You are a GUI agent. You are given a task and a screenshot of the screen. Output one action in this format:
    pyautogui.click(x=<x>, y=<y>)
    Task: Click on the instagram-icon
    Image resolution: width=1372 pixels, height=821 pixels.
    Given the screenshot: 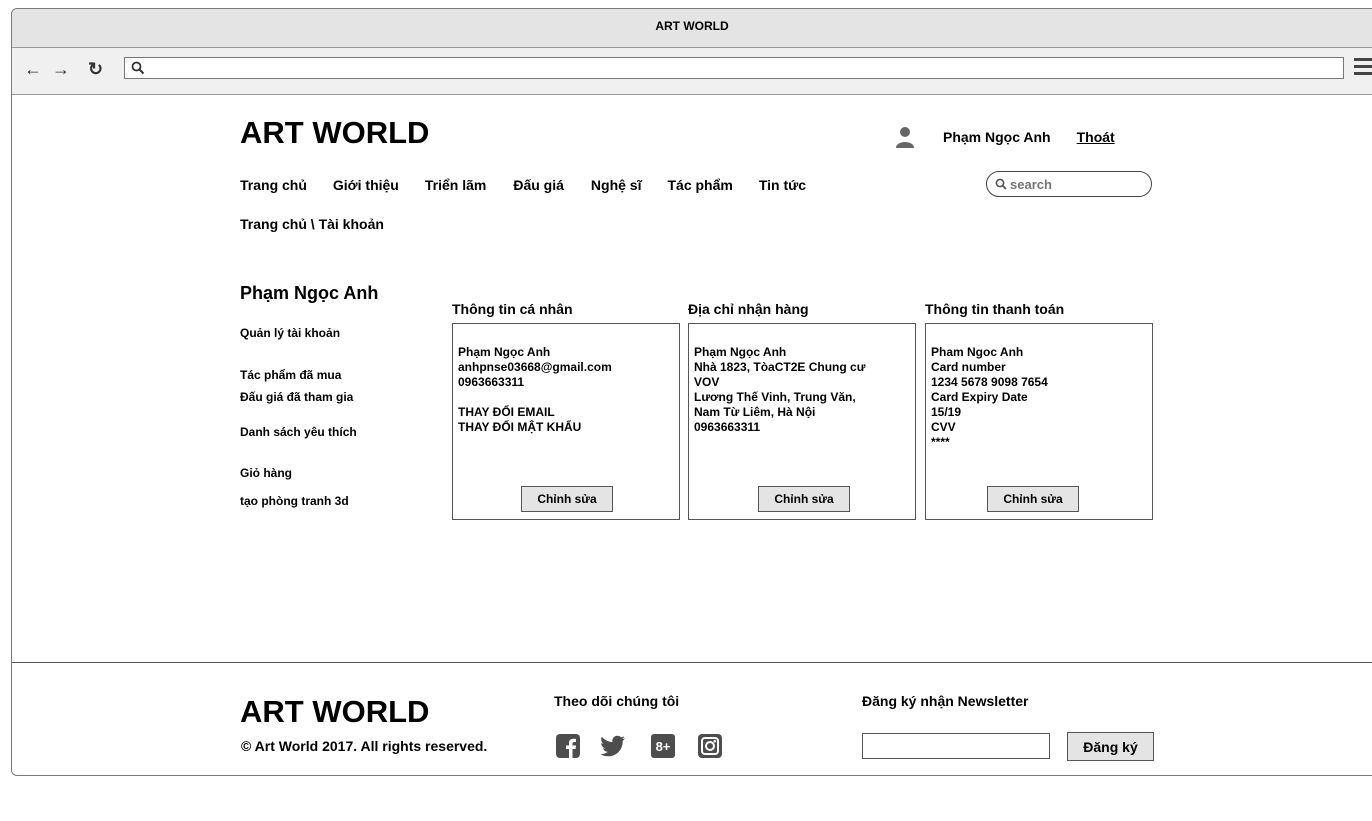 What is the action you would take?
    pyautogui.click(x=710, y=746)
    